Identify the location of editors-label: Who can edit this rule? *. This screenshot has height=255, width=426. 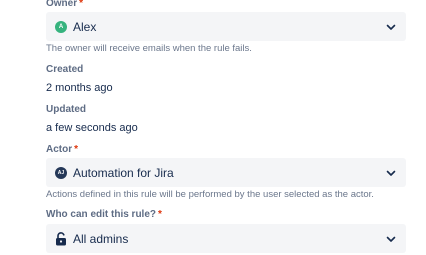
(104, 214).